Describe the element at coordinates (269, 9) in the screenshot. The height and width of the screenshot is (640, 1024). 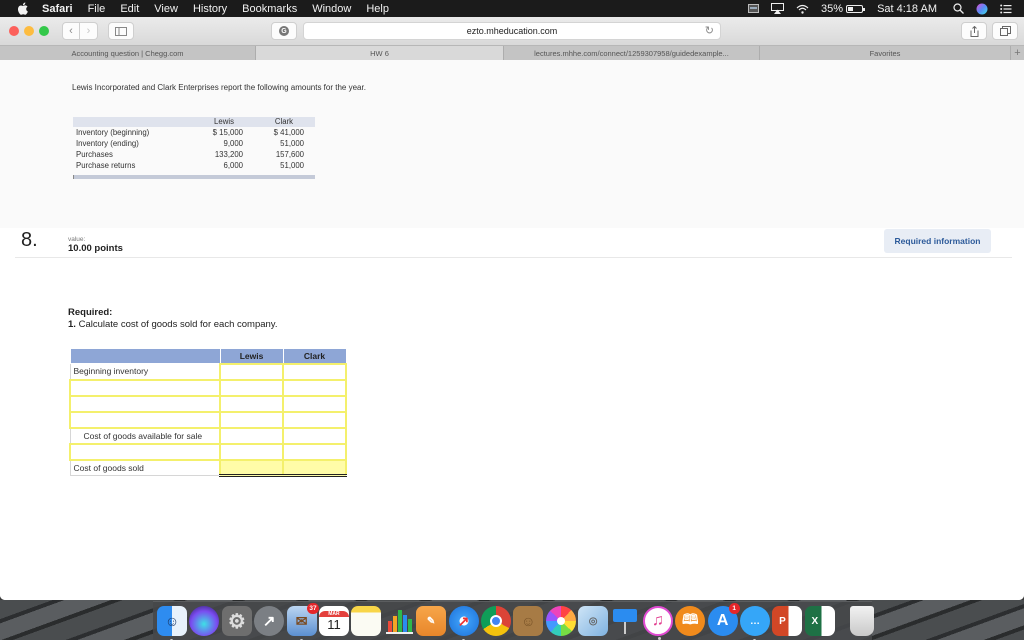
I see `menu-bookmarks: Bookmarks` at that location.